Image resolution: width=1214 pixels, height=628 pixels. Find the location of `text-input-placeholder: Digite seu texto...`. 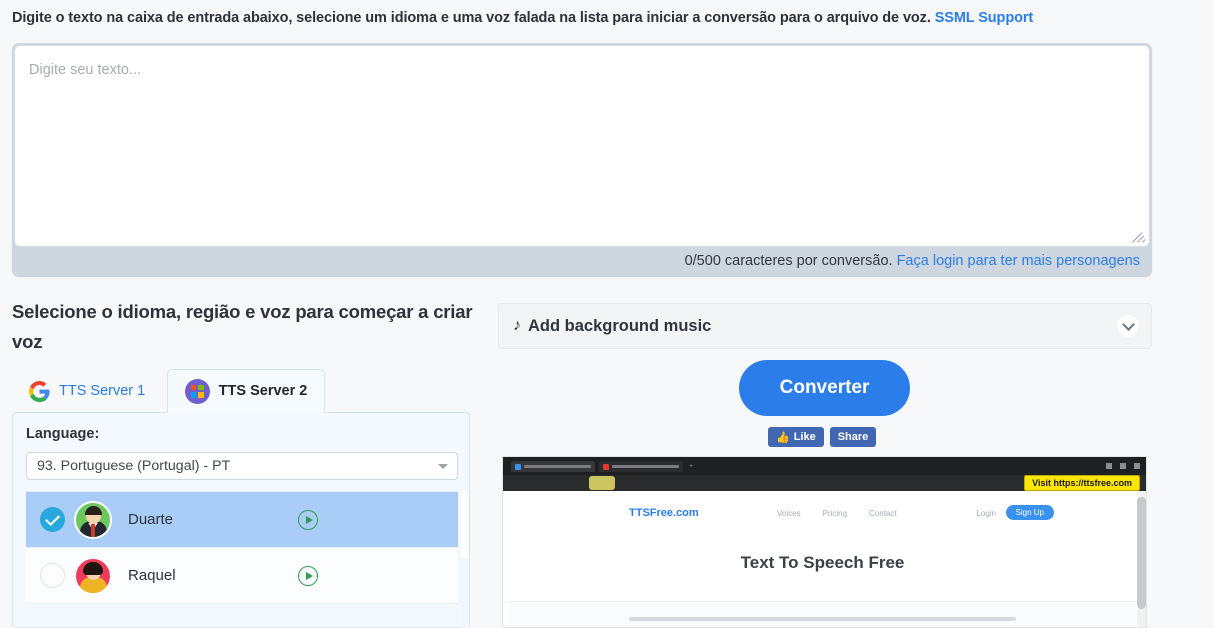

text-input-placeholder: Digite seu texto... is located at coordinates (85, 70).